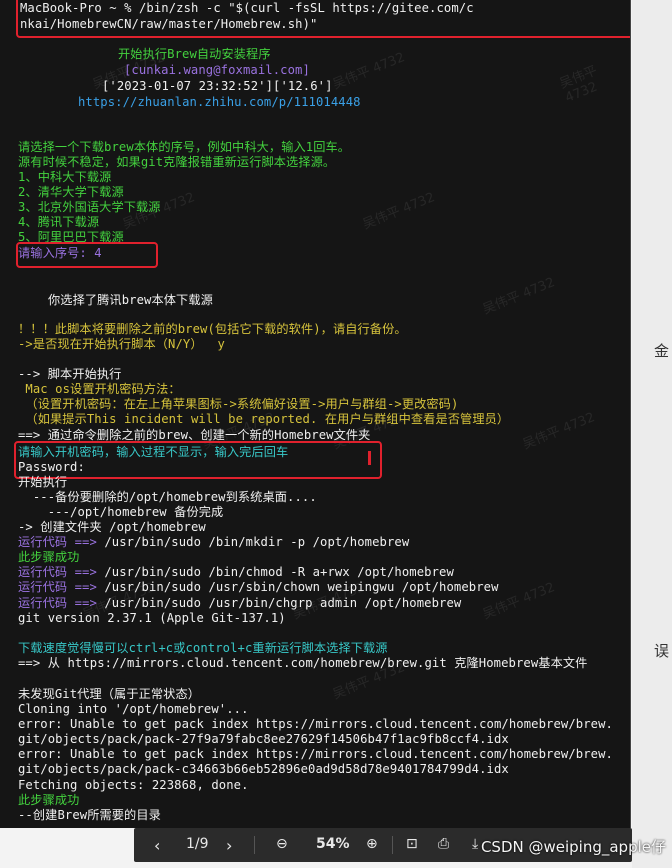 The height and width of the screenshot is (868, 672). Describe the element at coordinates (157, 845) in the screenshot. I see `chevron-left-icon: ‹` at that location.